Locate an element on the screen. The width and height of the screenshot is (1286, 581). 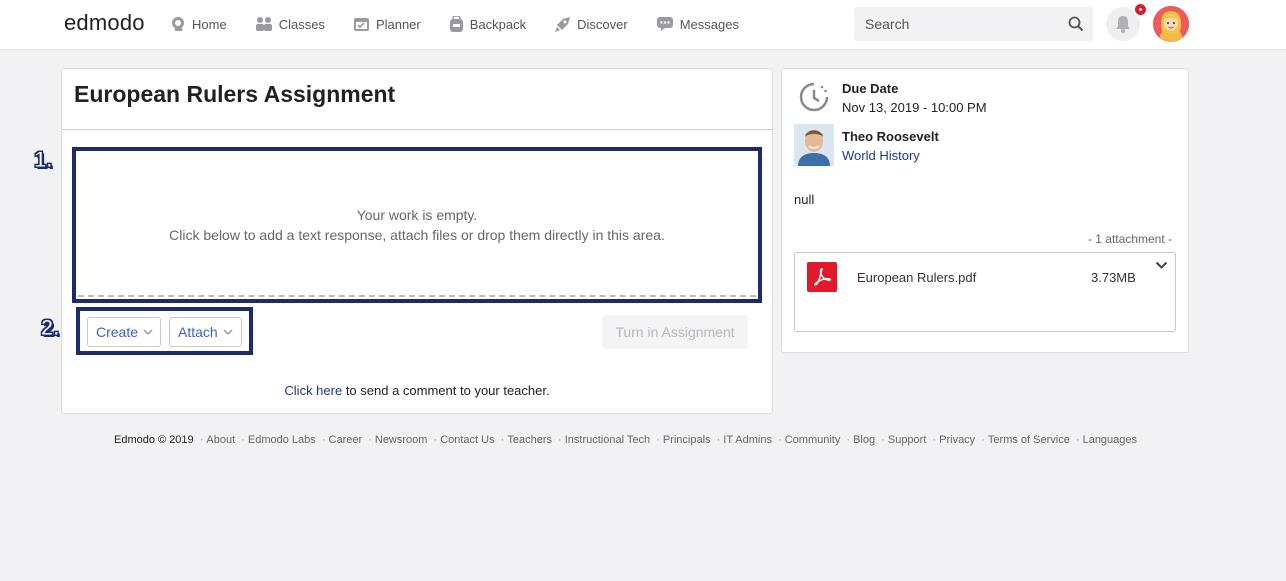
footer-link-blog: Blog is located at coordinates (864, 440).